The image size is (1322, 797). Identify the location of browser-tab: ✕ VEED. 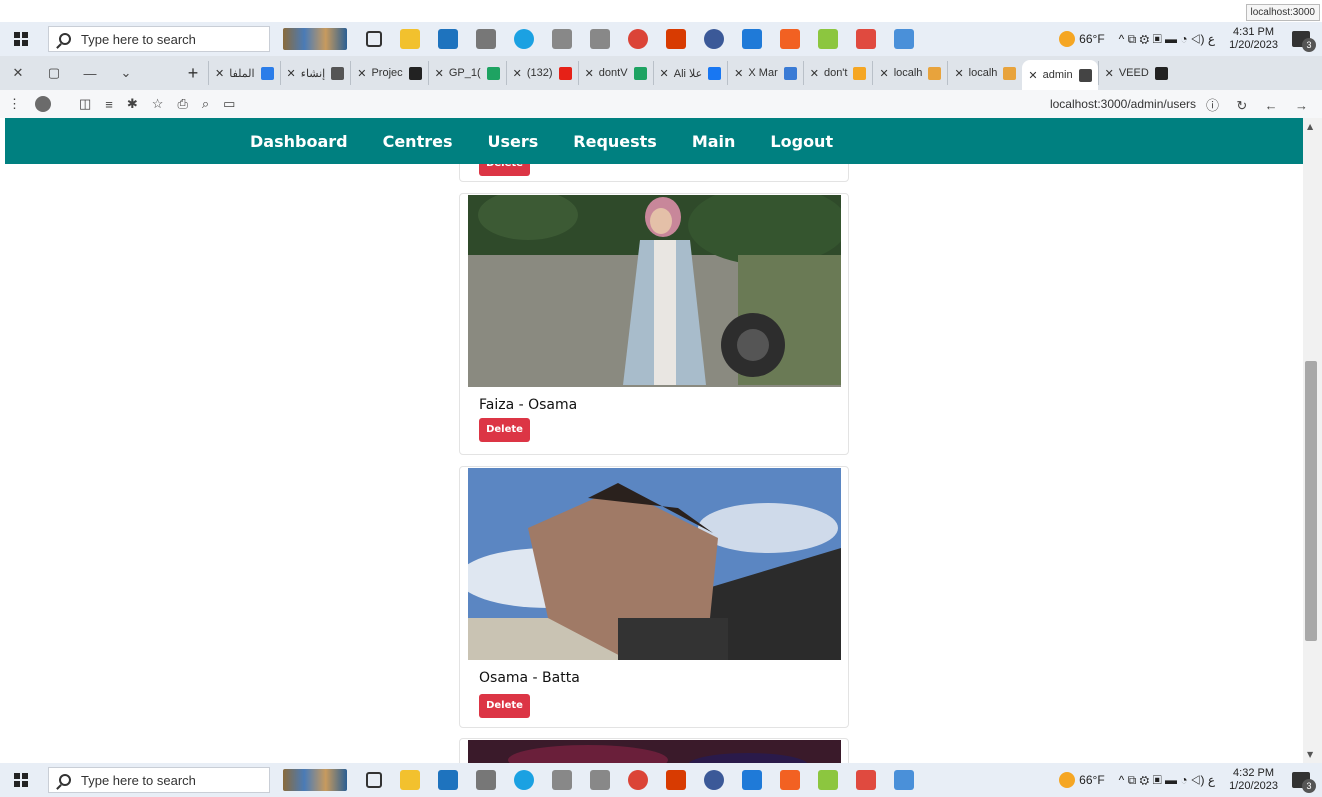
(1135, 73).